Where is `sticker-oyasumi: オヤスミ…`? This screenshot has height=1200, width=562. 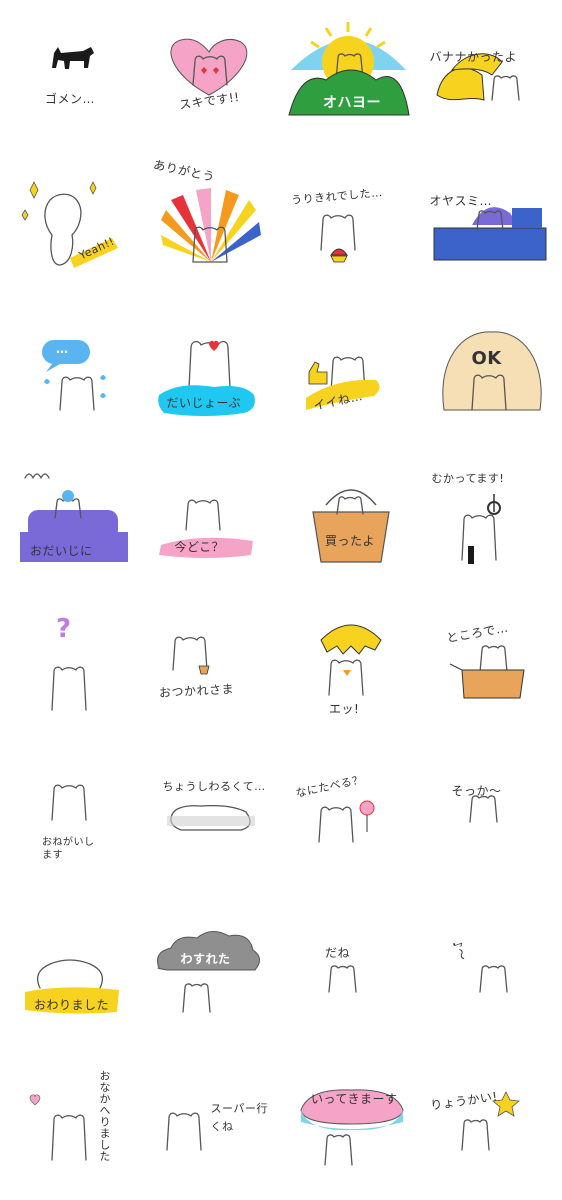 sticker-oyasumi: オヤスミ… is located at coordinates (492, 225).